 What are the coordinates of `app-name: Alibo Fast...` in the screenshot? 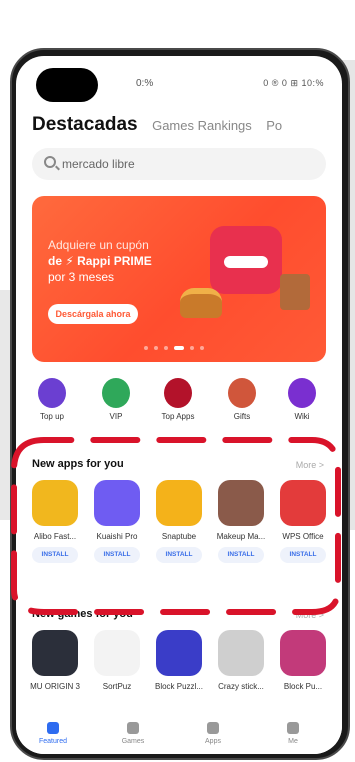 It's located at (55, 536).